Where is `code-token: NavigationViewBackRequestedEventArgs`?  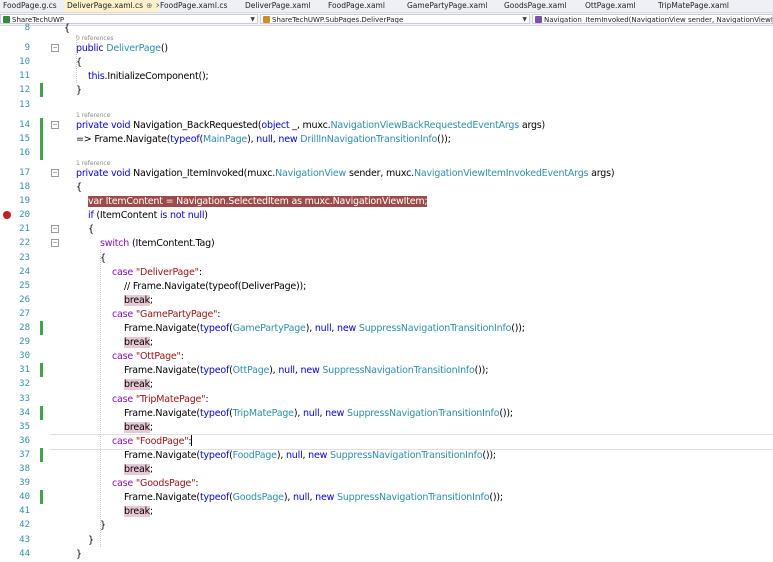 code-token: NavigationViewBackRequestedEventArgs is located at coordinates (424, 125).